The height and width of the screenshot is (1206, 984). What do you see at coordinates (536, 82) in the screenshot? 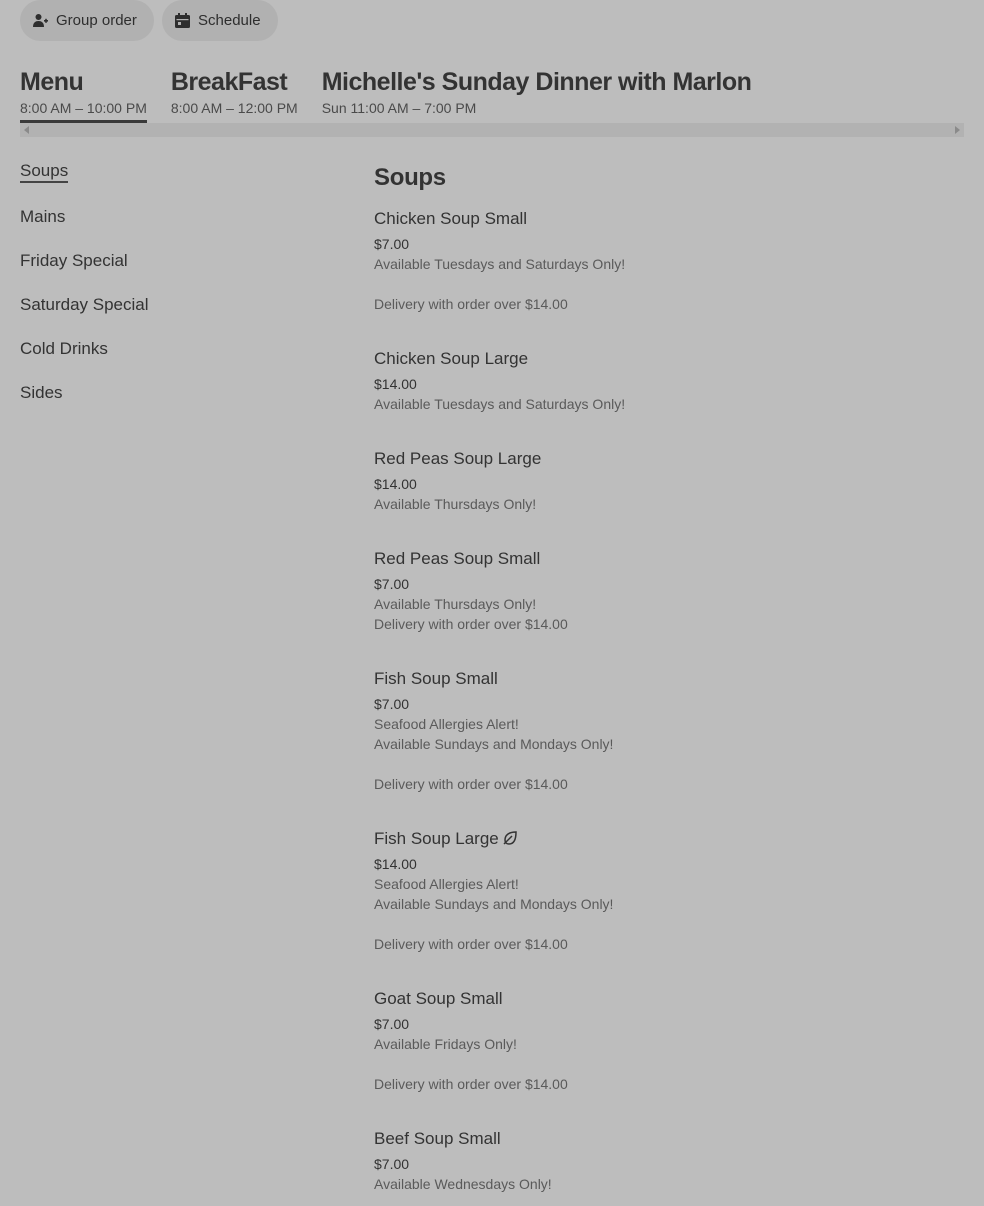
I see `tab-title: Michelle's Sunday Dinner with Marlon` at bounding box center [536, 82].